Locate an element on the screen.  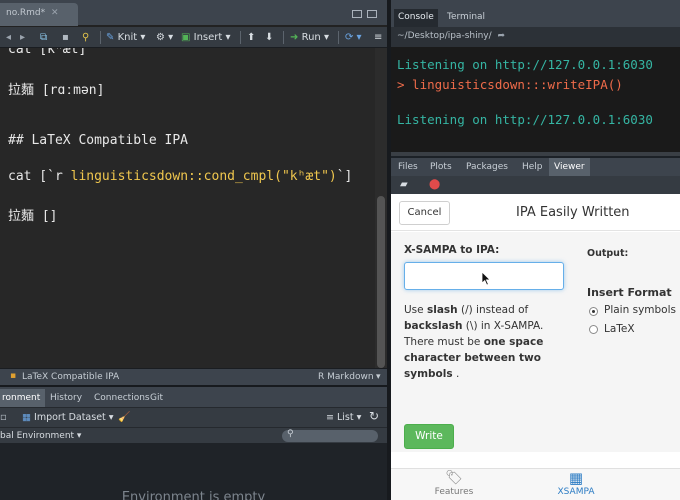
code-text: `] is located at coordinates (344, 176).